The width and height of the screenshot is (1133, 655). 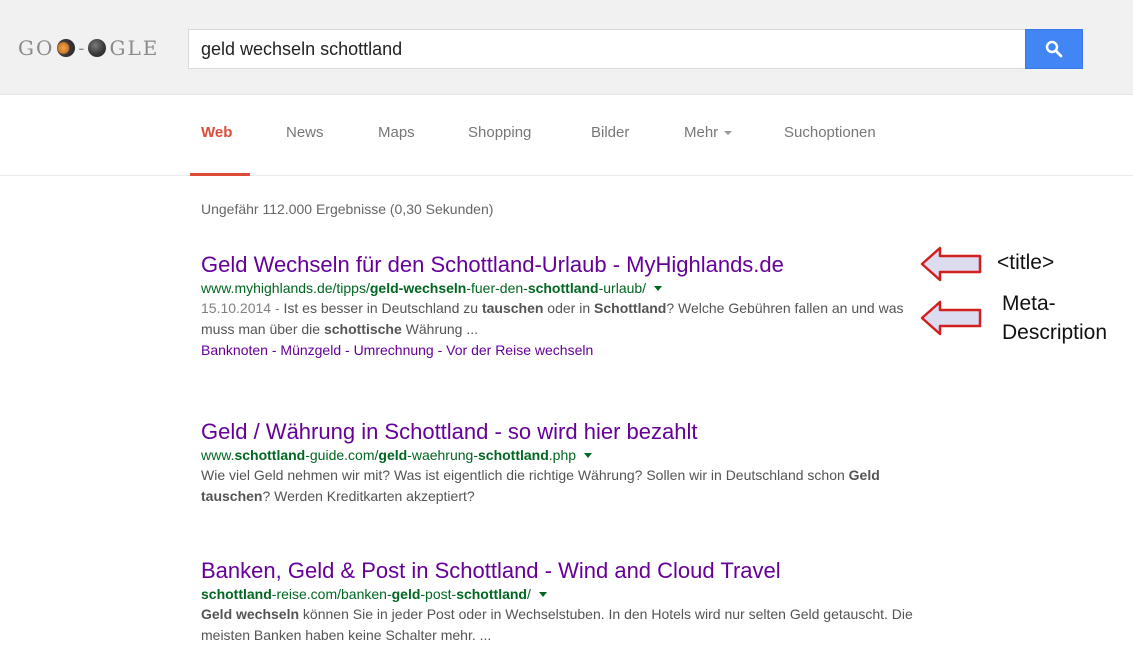 I want to click on logo-dash: -, so click(x=82, y=48).